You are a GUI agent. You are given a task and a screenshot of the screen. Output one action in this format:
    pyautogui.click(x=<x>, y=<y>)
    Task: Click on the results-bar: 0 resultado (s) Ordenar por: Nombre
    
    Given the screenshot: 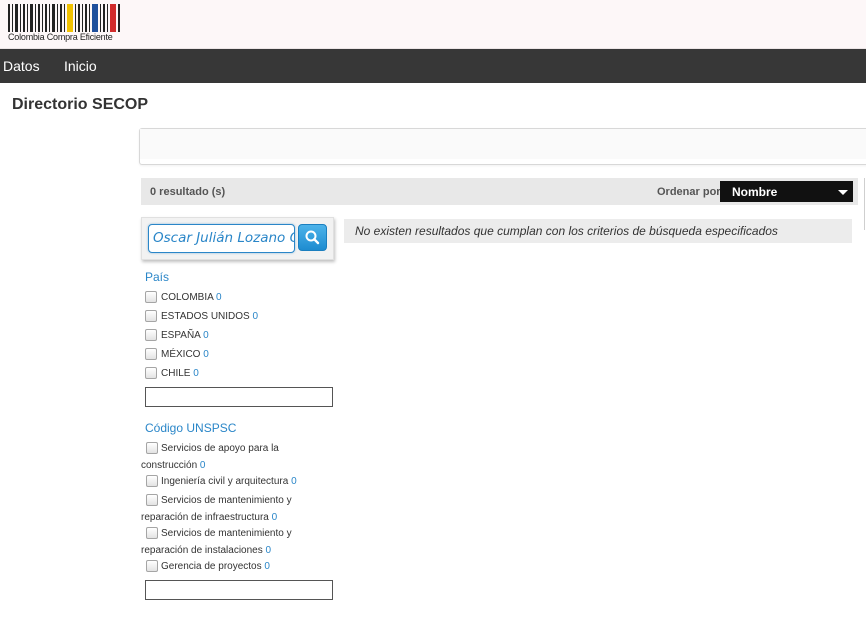 What is the action you would take?
    pyautogui.click(x=499, y=191)
    